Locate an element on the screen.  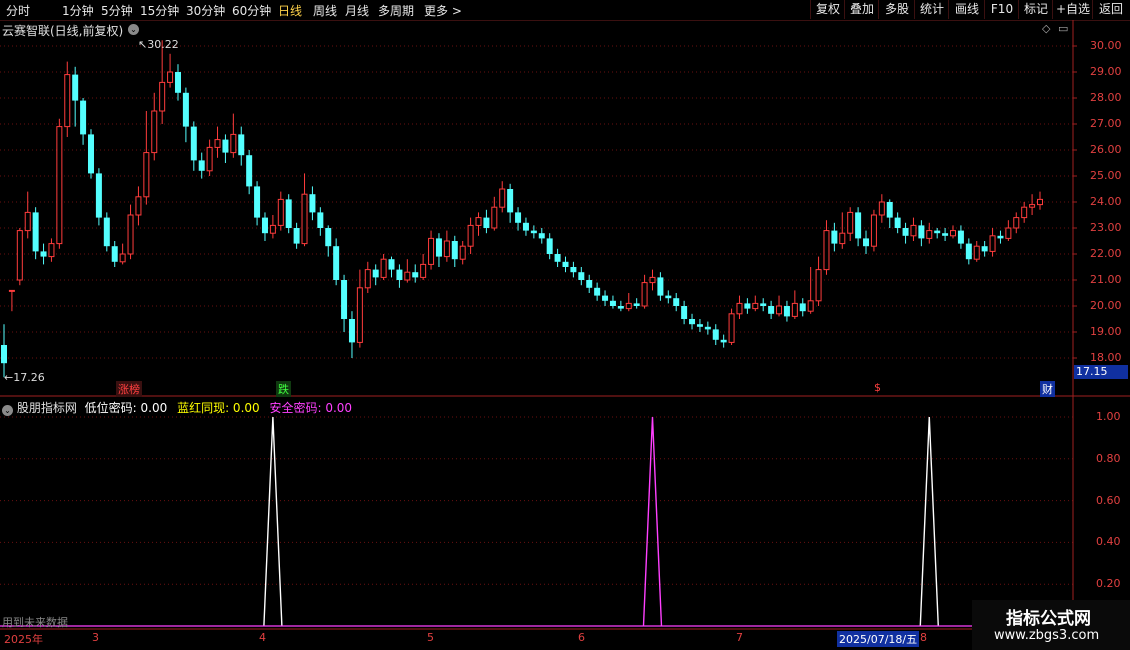
indicator-axis-label: 0.20 is located at coordinates (1108, 584).